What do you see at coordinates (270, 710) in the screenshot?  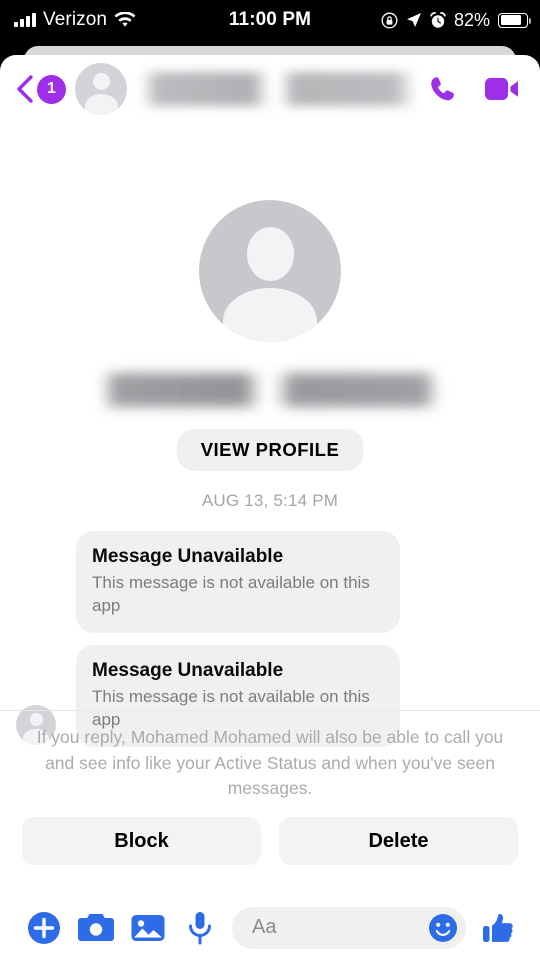 I see `footer-divider` at bounding box center [270, 710].